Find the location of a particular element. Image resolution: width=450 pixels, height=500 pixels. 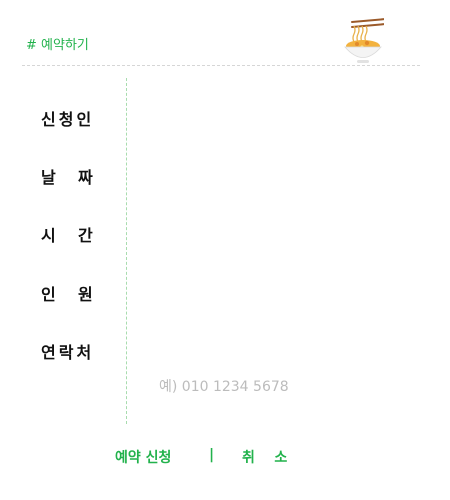

cancel-button: 취 소 is located at coordinates (264, 457).